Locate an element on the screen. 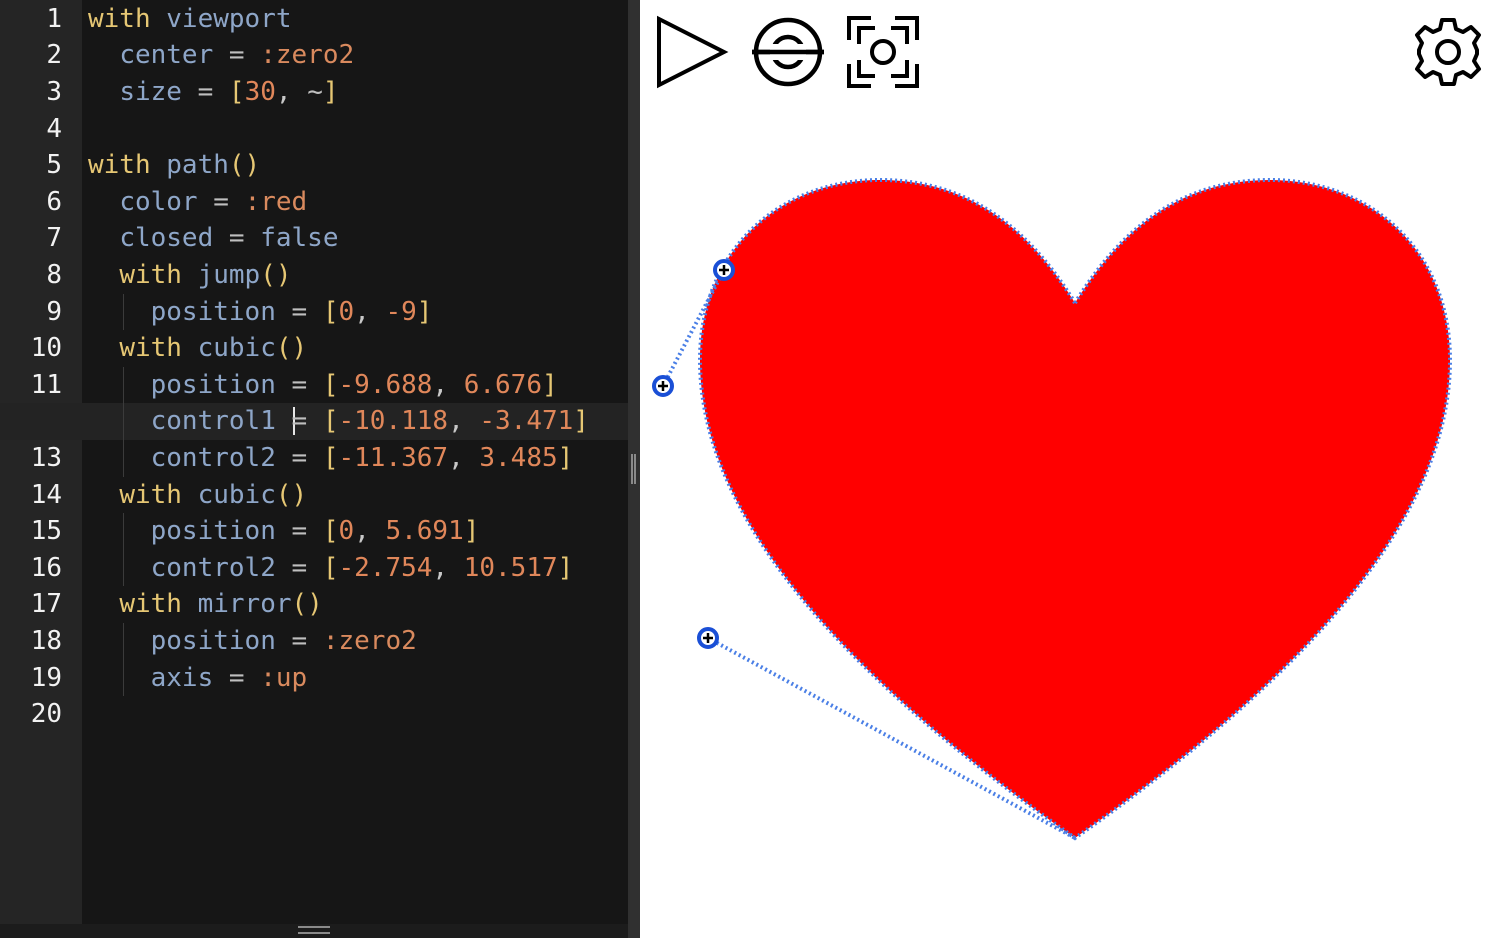 This screenshot has height=938, width=1500. line-number: 3 is located at coordinates (54, 92).